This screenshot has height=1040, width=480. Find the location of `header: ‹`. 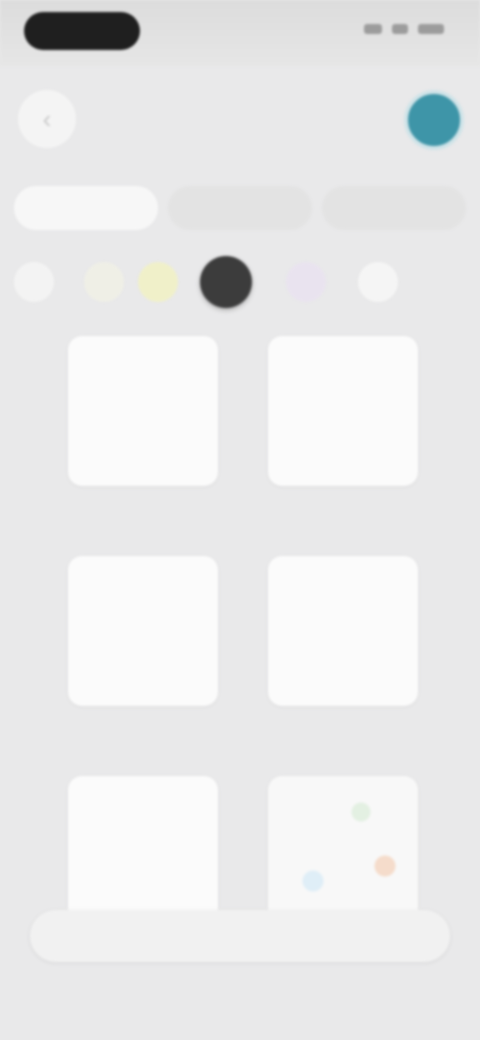

header: ‹ is located at coordinates (240, 121).